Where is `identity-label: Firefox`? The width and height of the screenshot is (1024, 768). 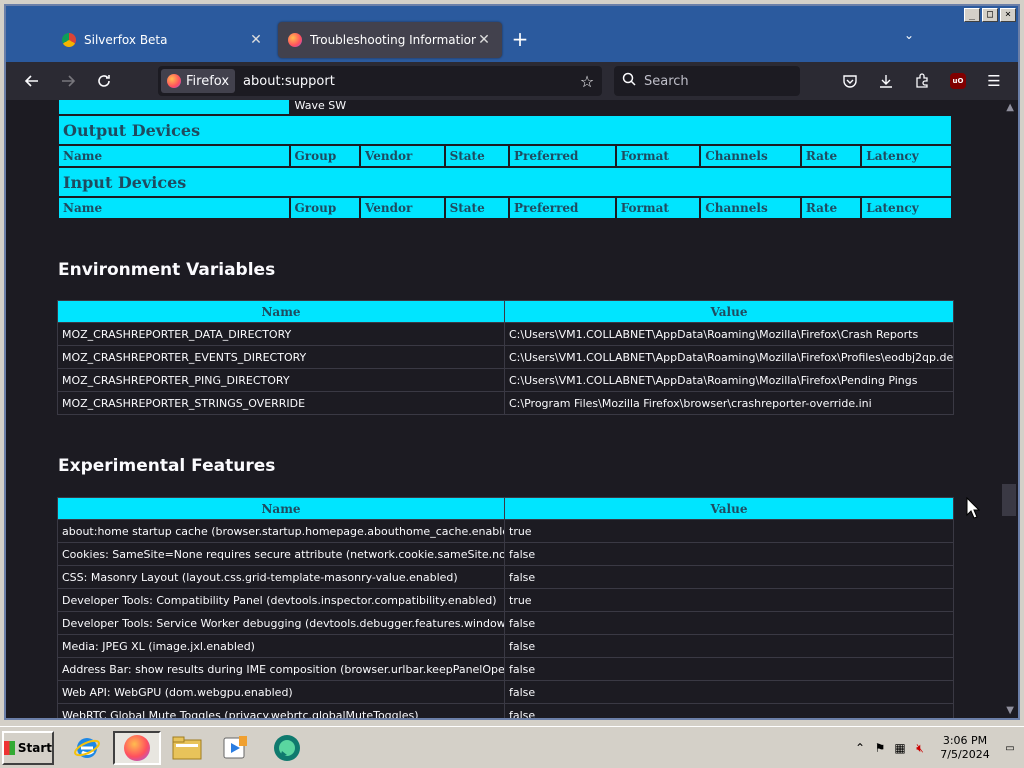
identity-label: Firefox is located at coordinates (208, 81).